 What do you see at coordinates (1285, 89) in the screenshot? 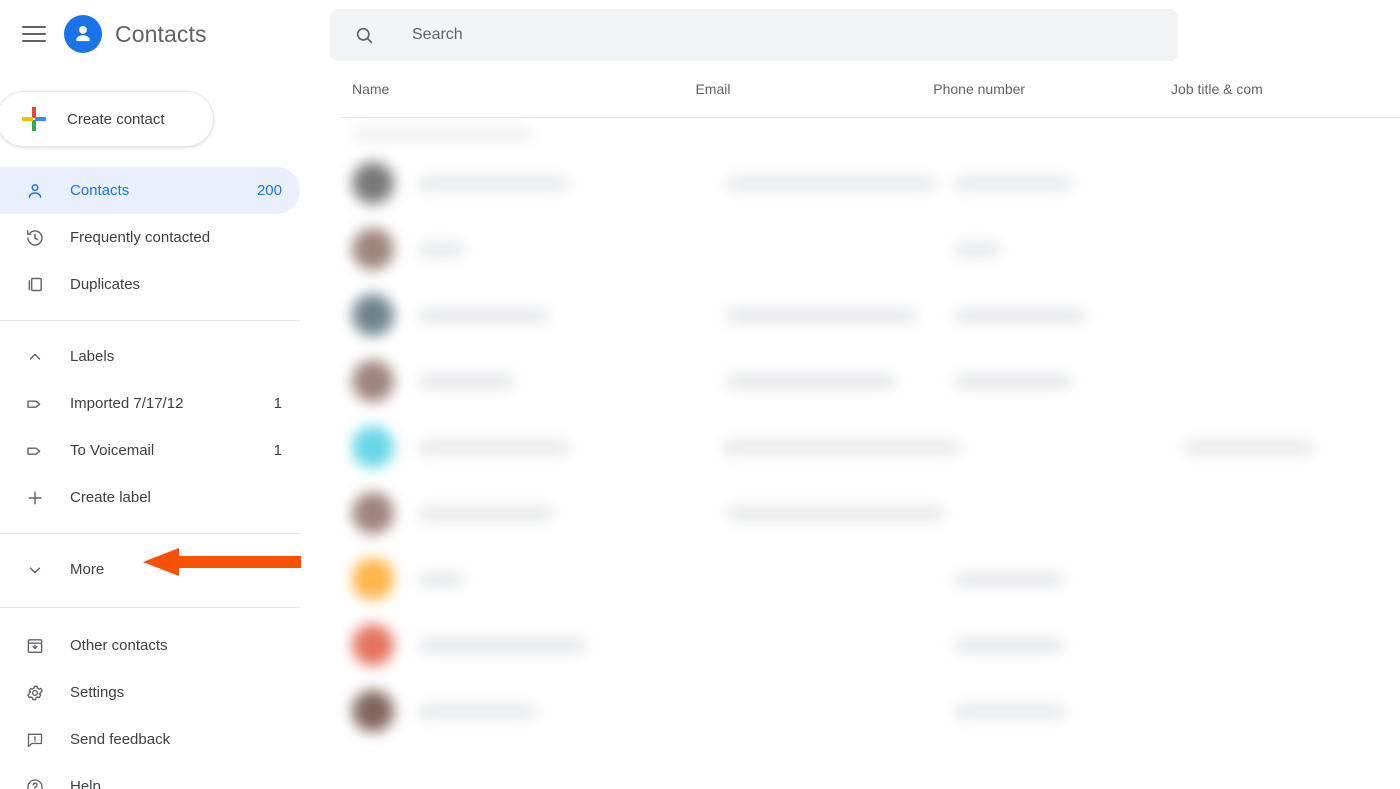
I see `column-header-job-title: Job title & com` at bounding box center [1285, 89].